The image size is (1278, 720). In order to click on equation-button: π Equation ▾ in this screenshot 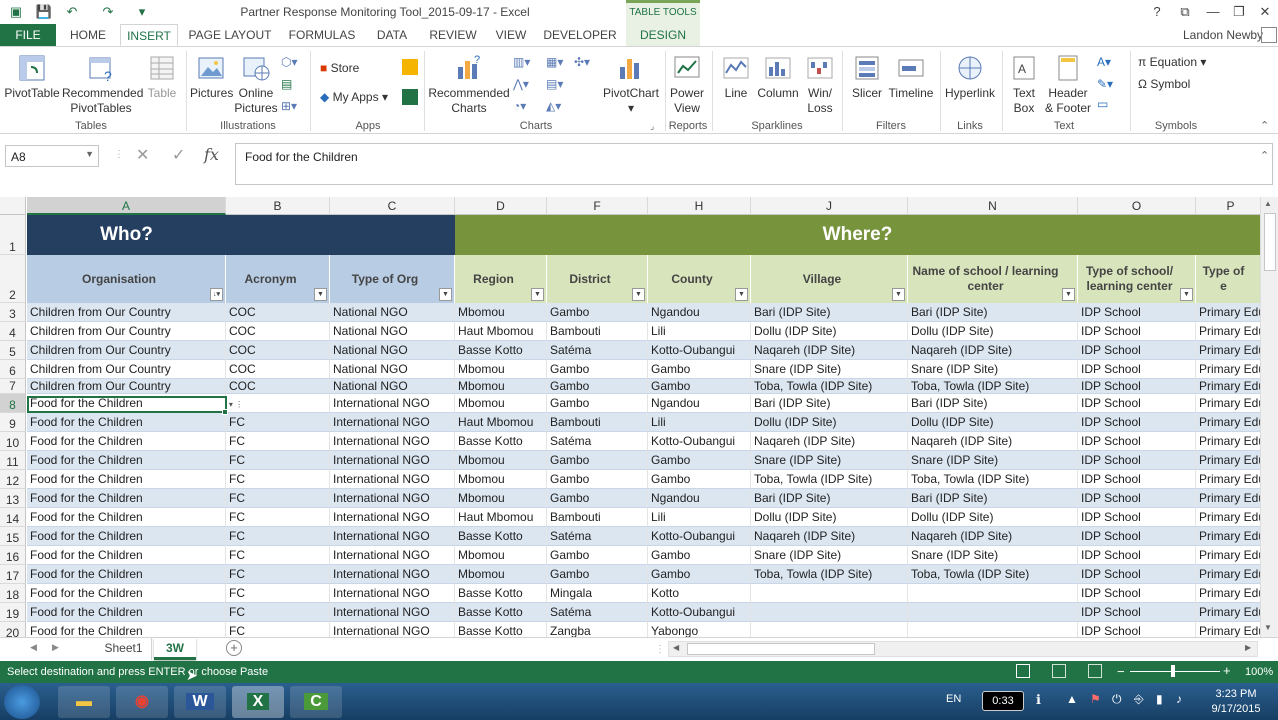, I will do `click(1172, 62)`.